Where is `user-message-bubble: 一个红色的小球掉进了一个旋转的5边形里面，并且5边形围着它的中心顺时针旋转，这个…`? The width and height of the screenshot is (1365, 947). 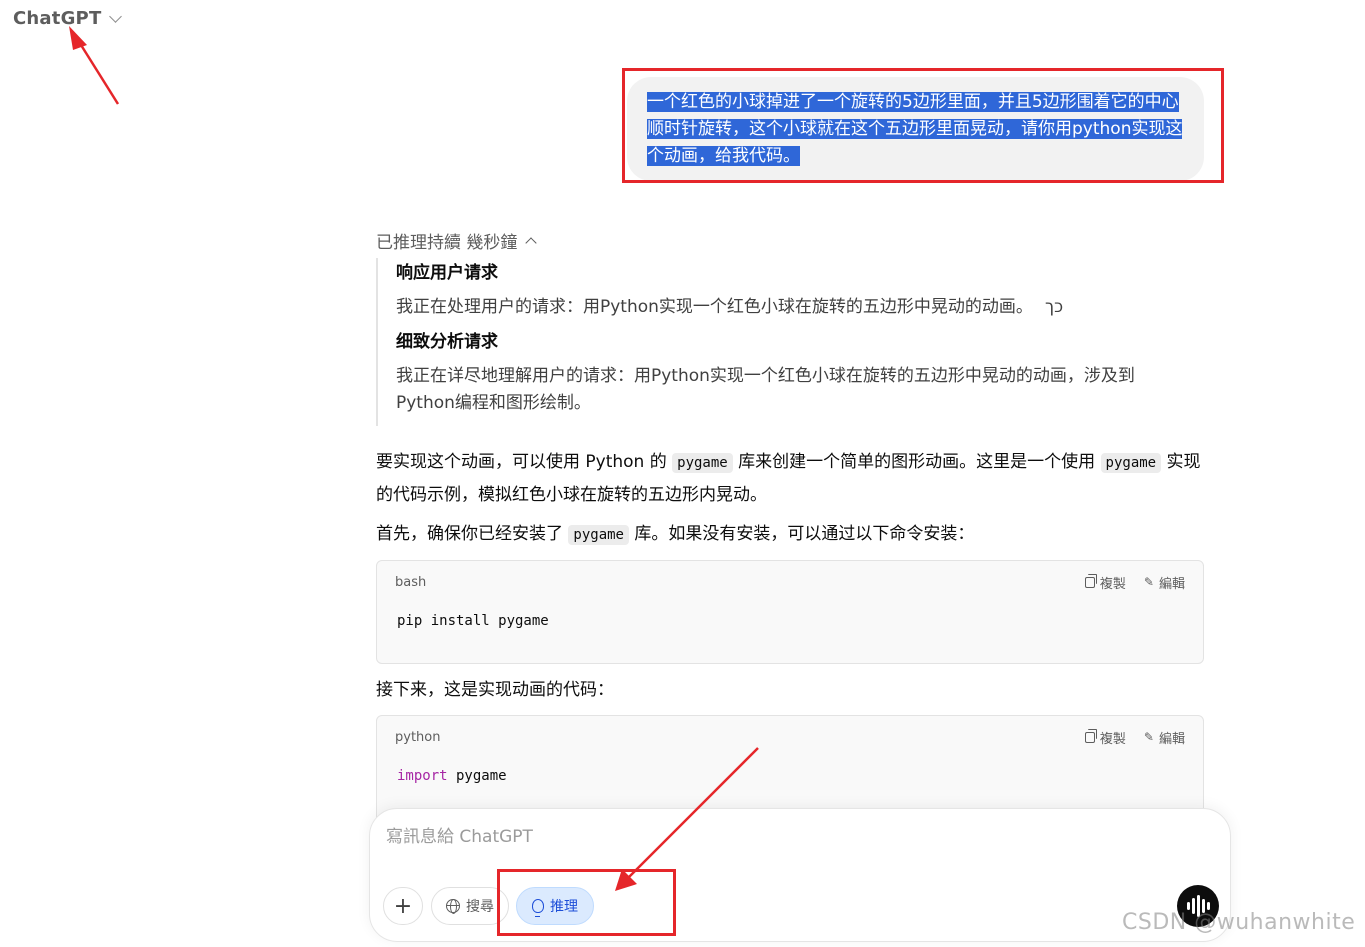
user-message-bubble: 一个红色的小球掉进了一个旋转的5边形里面，并且5边形围着它的中心顺时针旋转，这个… is located at coordinates (915, 129).